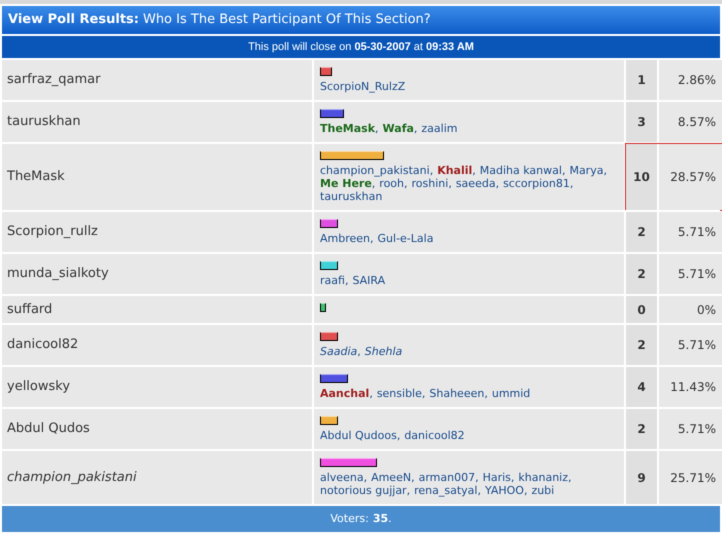 The image size is (722, 546). I want to click on option-name: TheMask, so click(36, 177).